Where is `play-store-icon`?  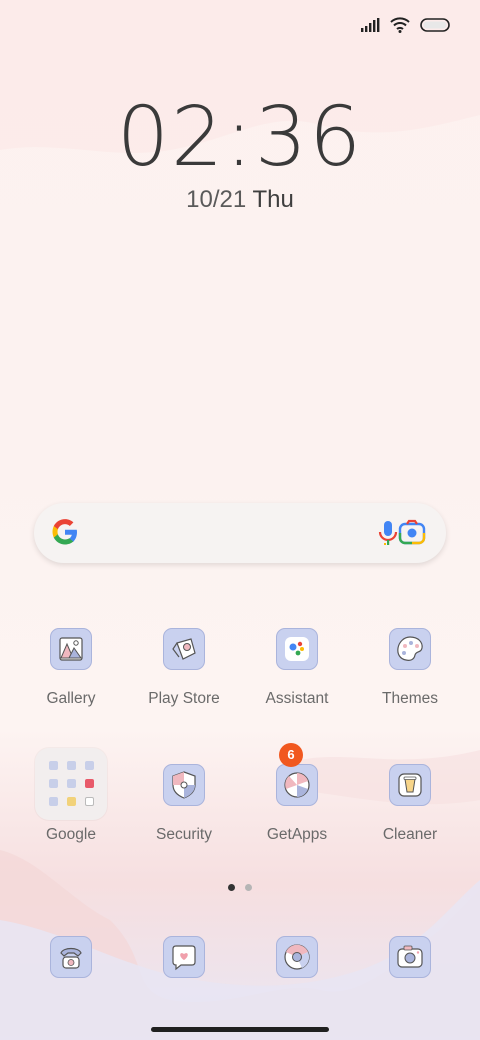 play-store-icon is located at coordinates (184, 649).